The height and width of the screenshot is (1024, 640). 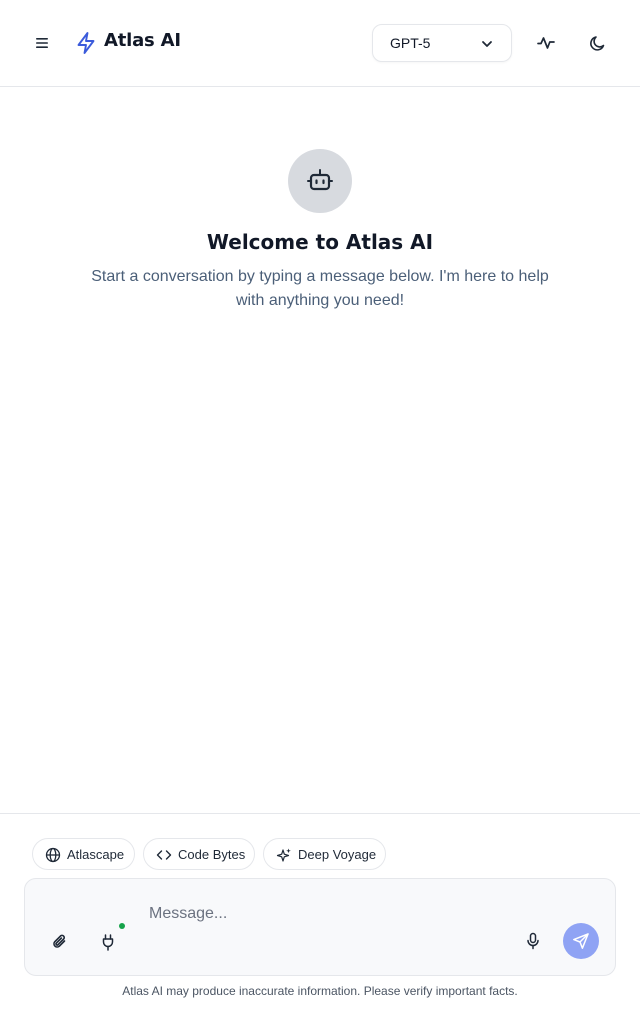 What do you see at coordinates (320, 43) in the screenshot?
I see `app-header: Atlas AI GPT-5` at bounding box center [320, 43].